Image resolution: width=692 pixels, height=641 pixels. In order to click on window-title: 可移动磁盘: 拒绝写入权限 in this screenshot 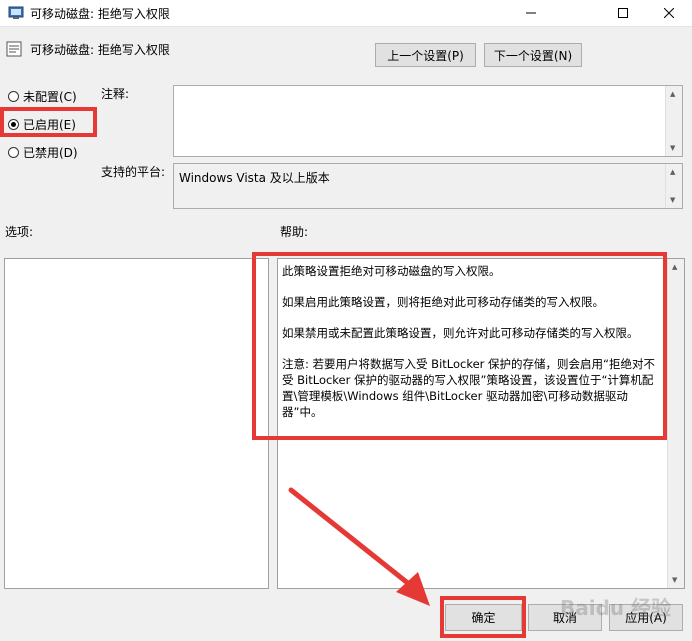, I will do `click(100, 14)`.